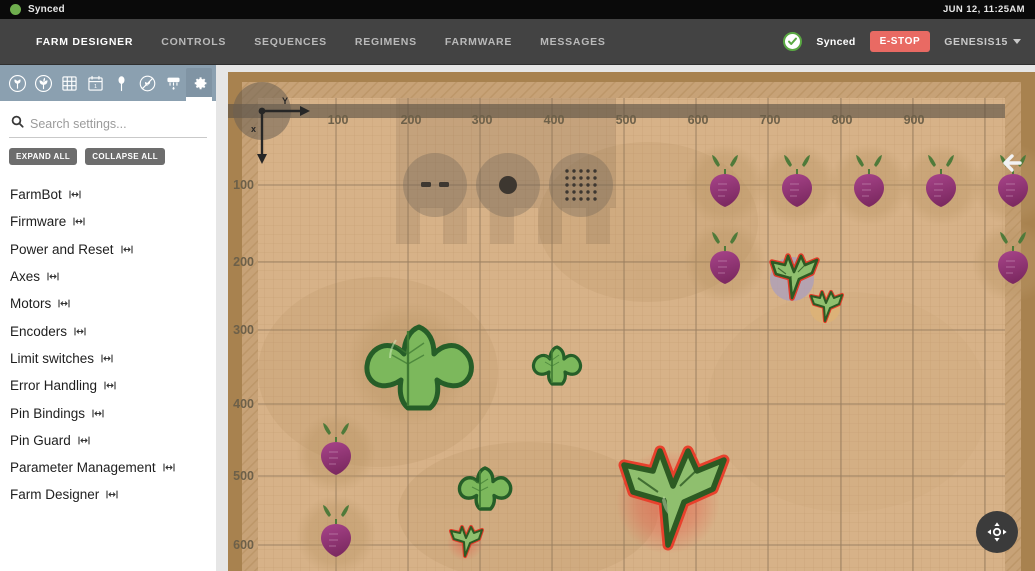 The width and height of the screenshot is (1035, 571). Describe the element at coordinates (95, 83) in the screenshot. I see `calendar-icon: 1` at that location.